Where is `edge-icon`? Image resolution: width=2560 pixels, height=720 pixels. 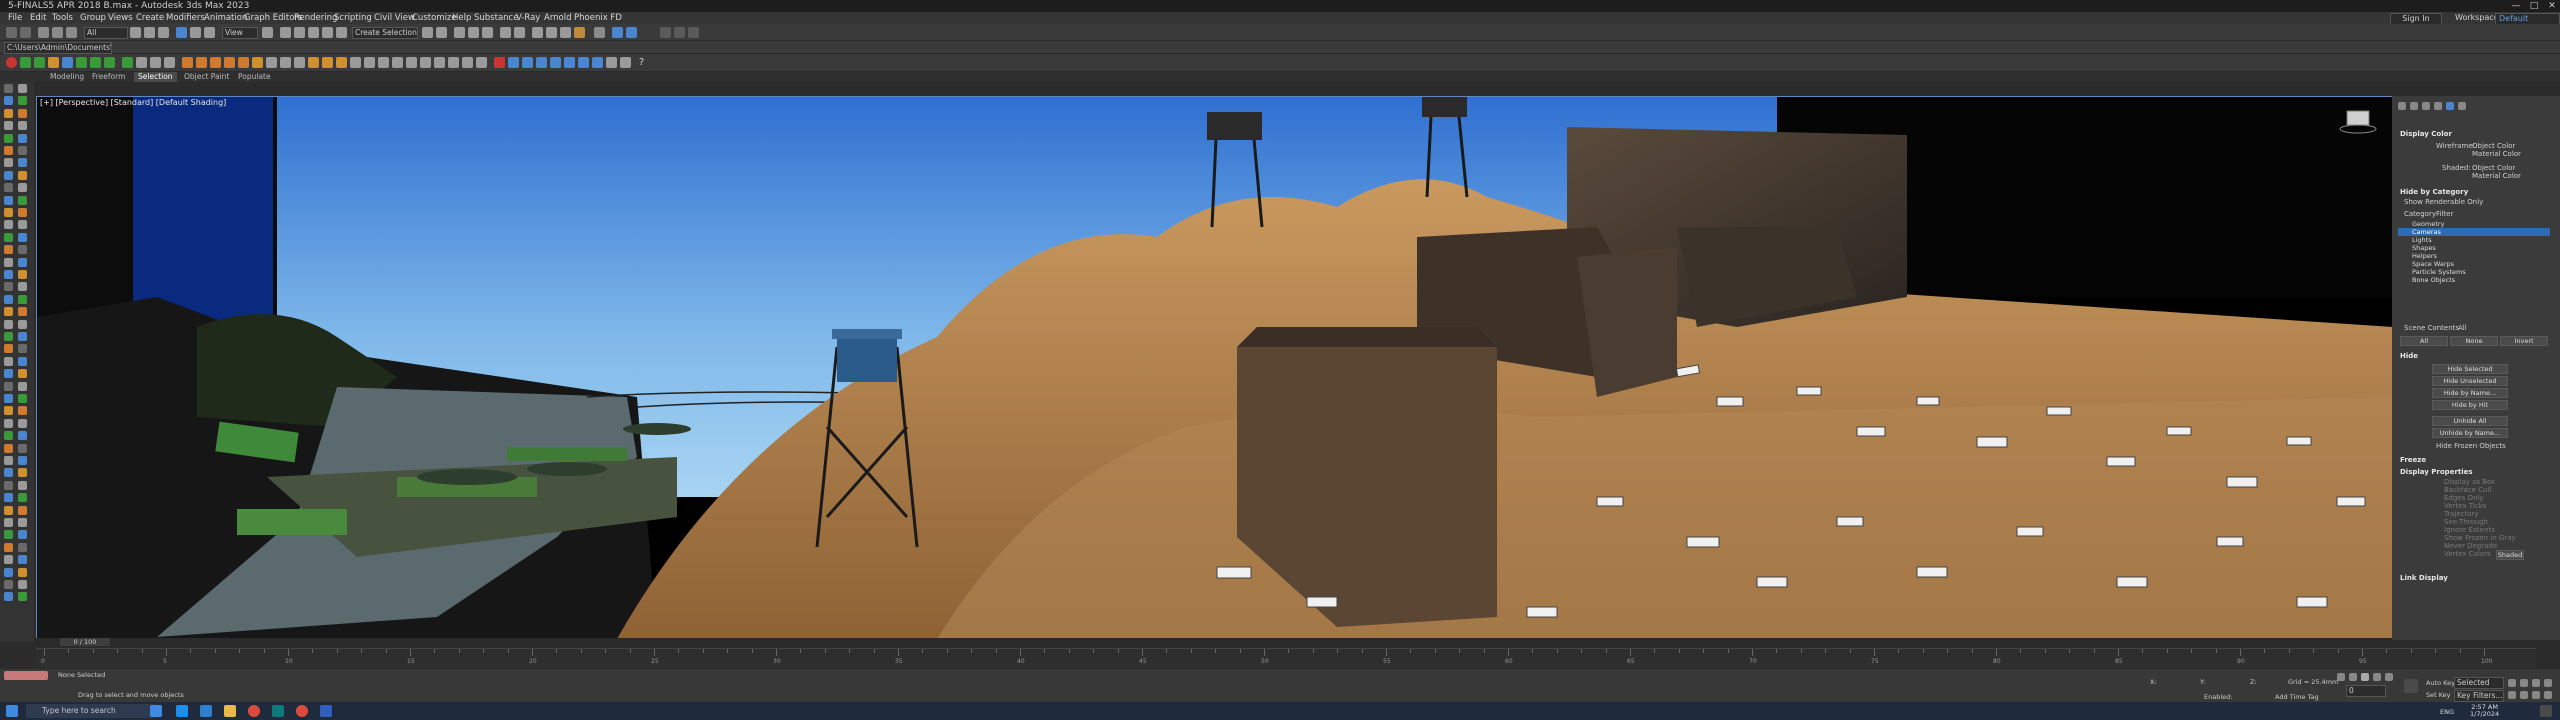 edge-icon is located at coordinates (182, 711).